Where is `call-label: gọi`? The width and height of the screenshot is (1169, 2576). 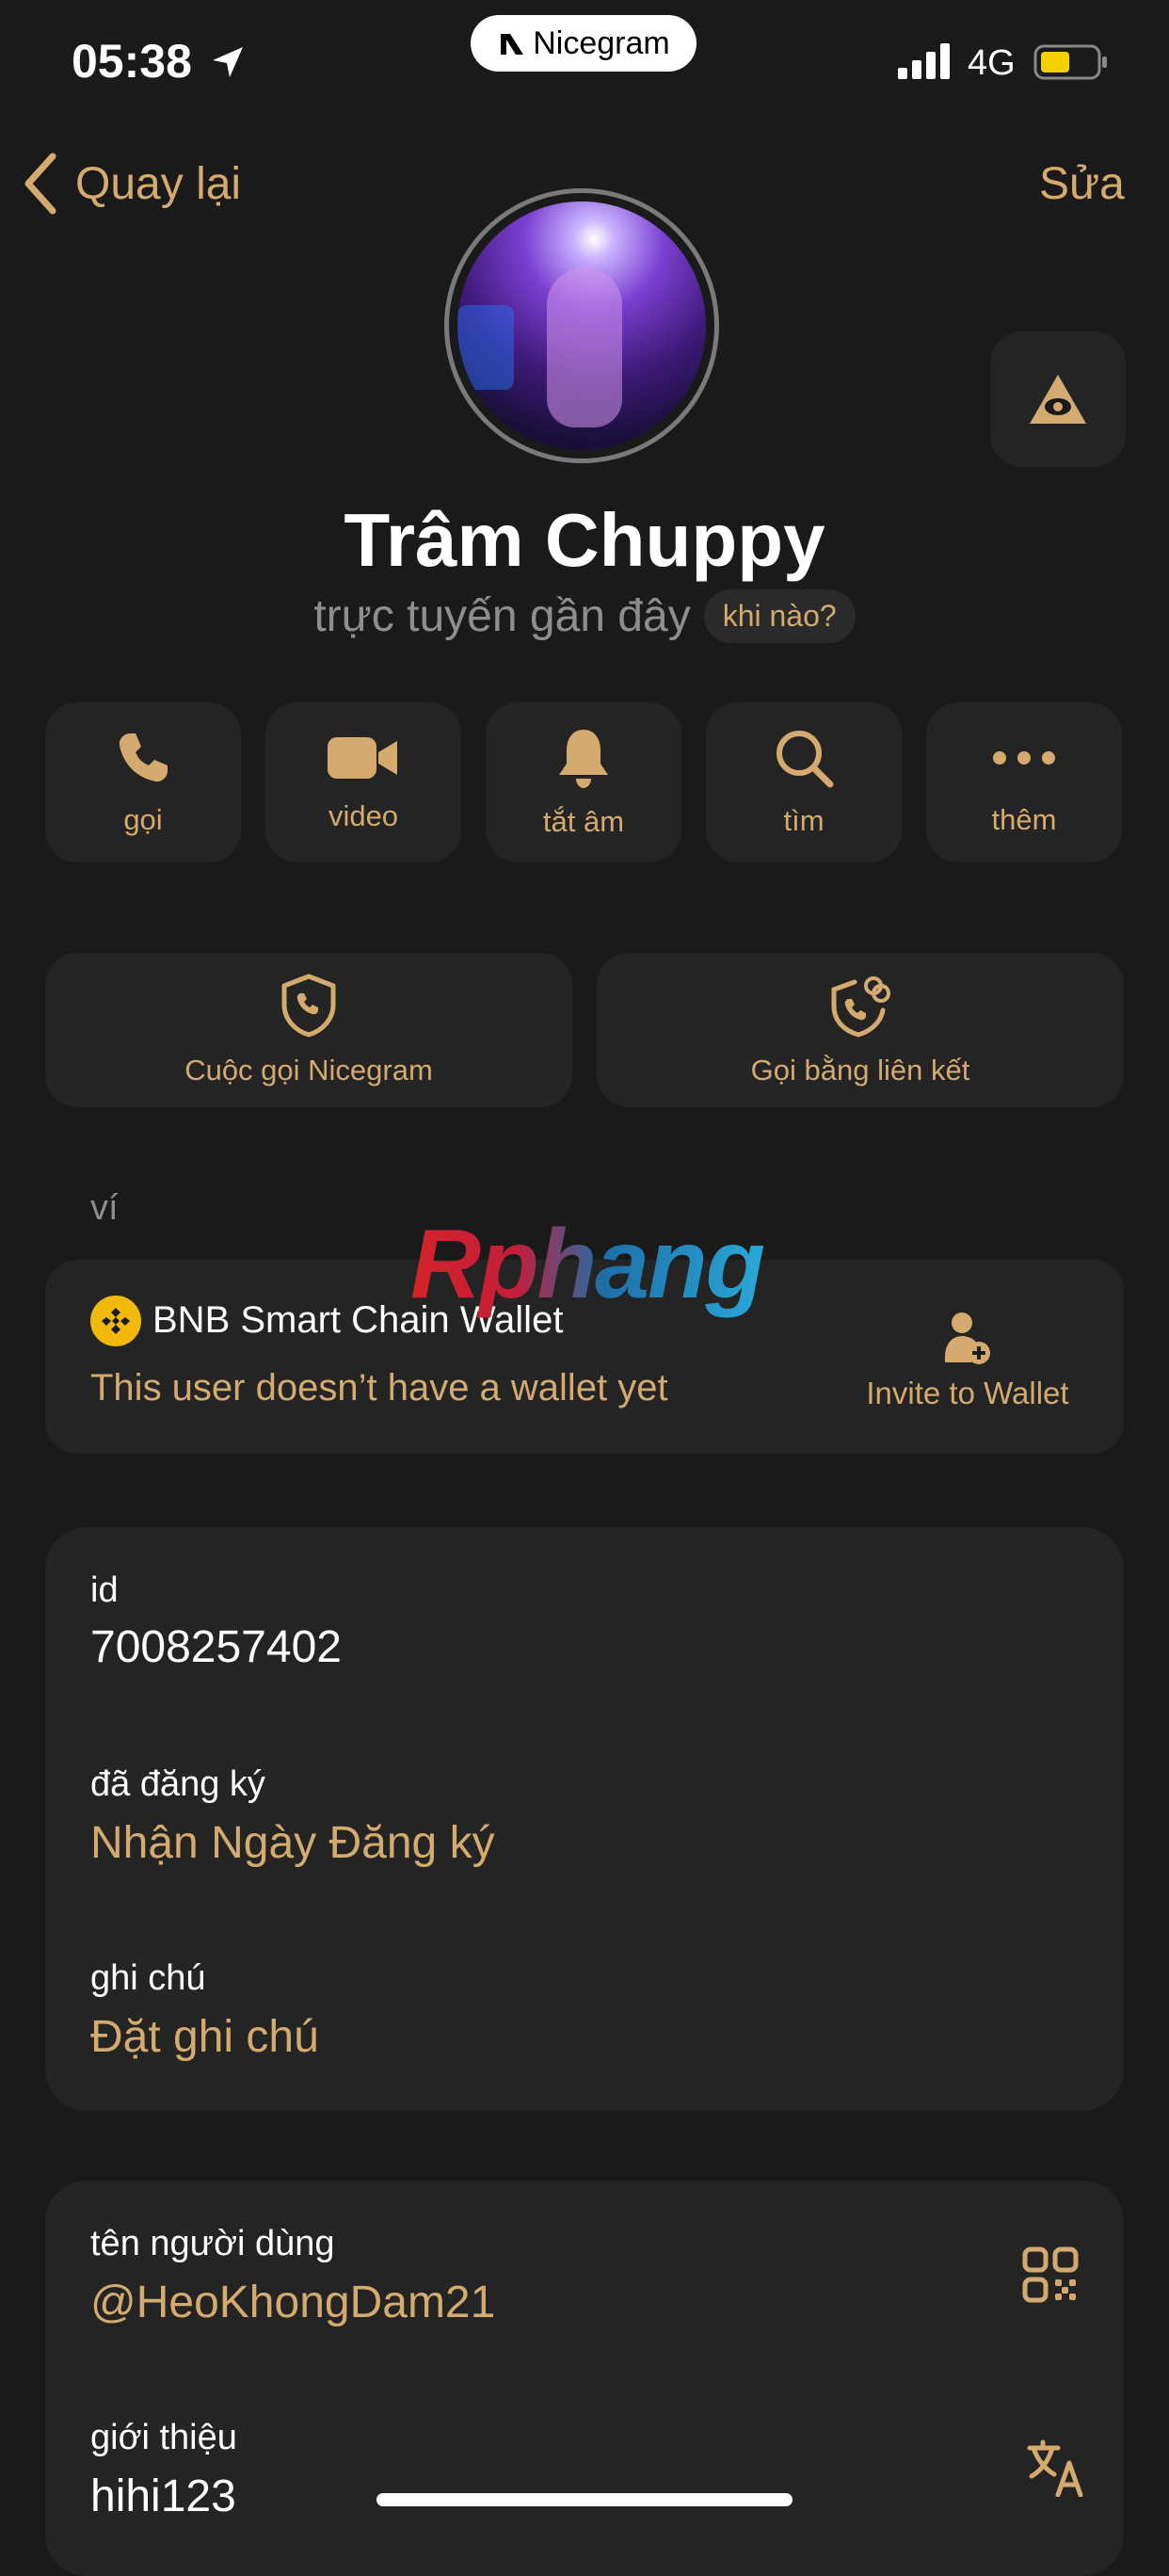 call-label: gọi is located at coordinates (143, 819).